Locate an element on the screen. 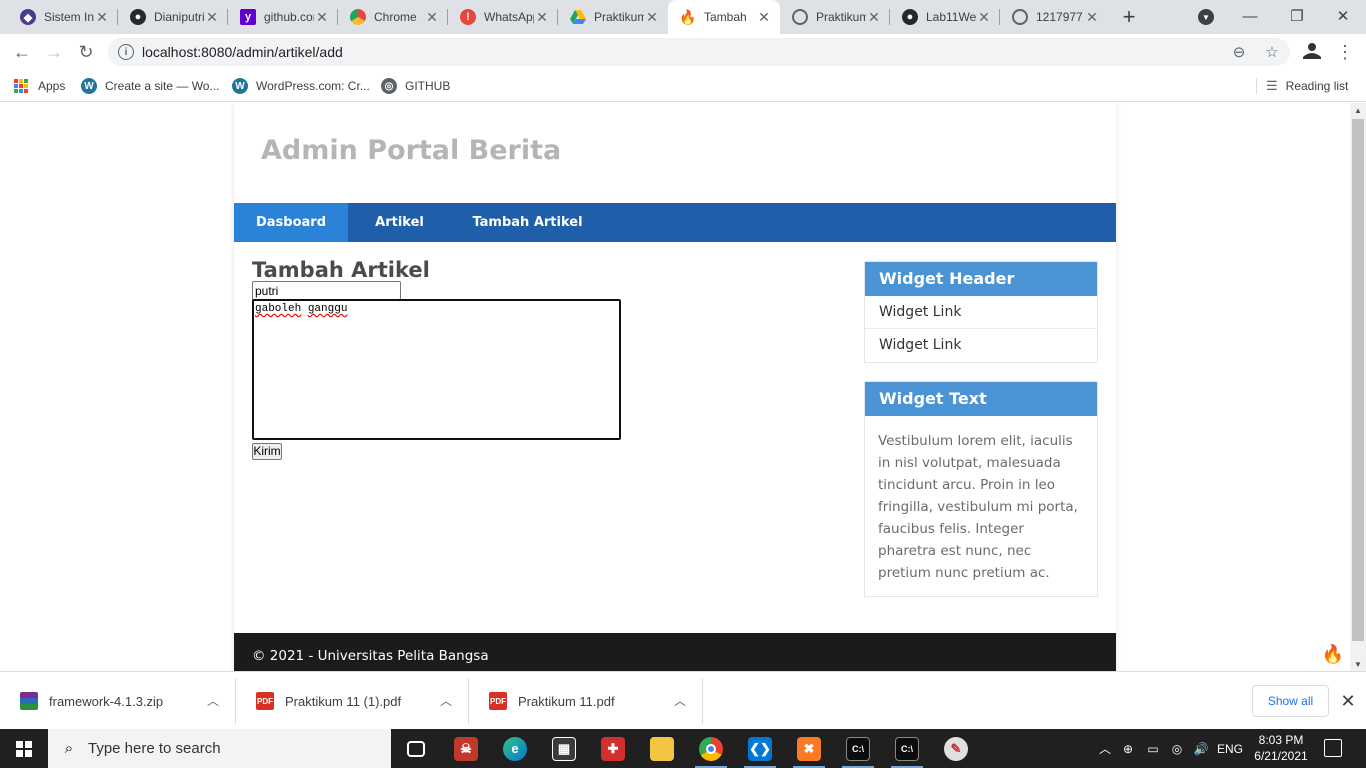  profile-avatar-icon is located at coordinates (1312, 52).